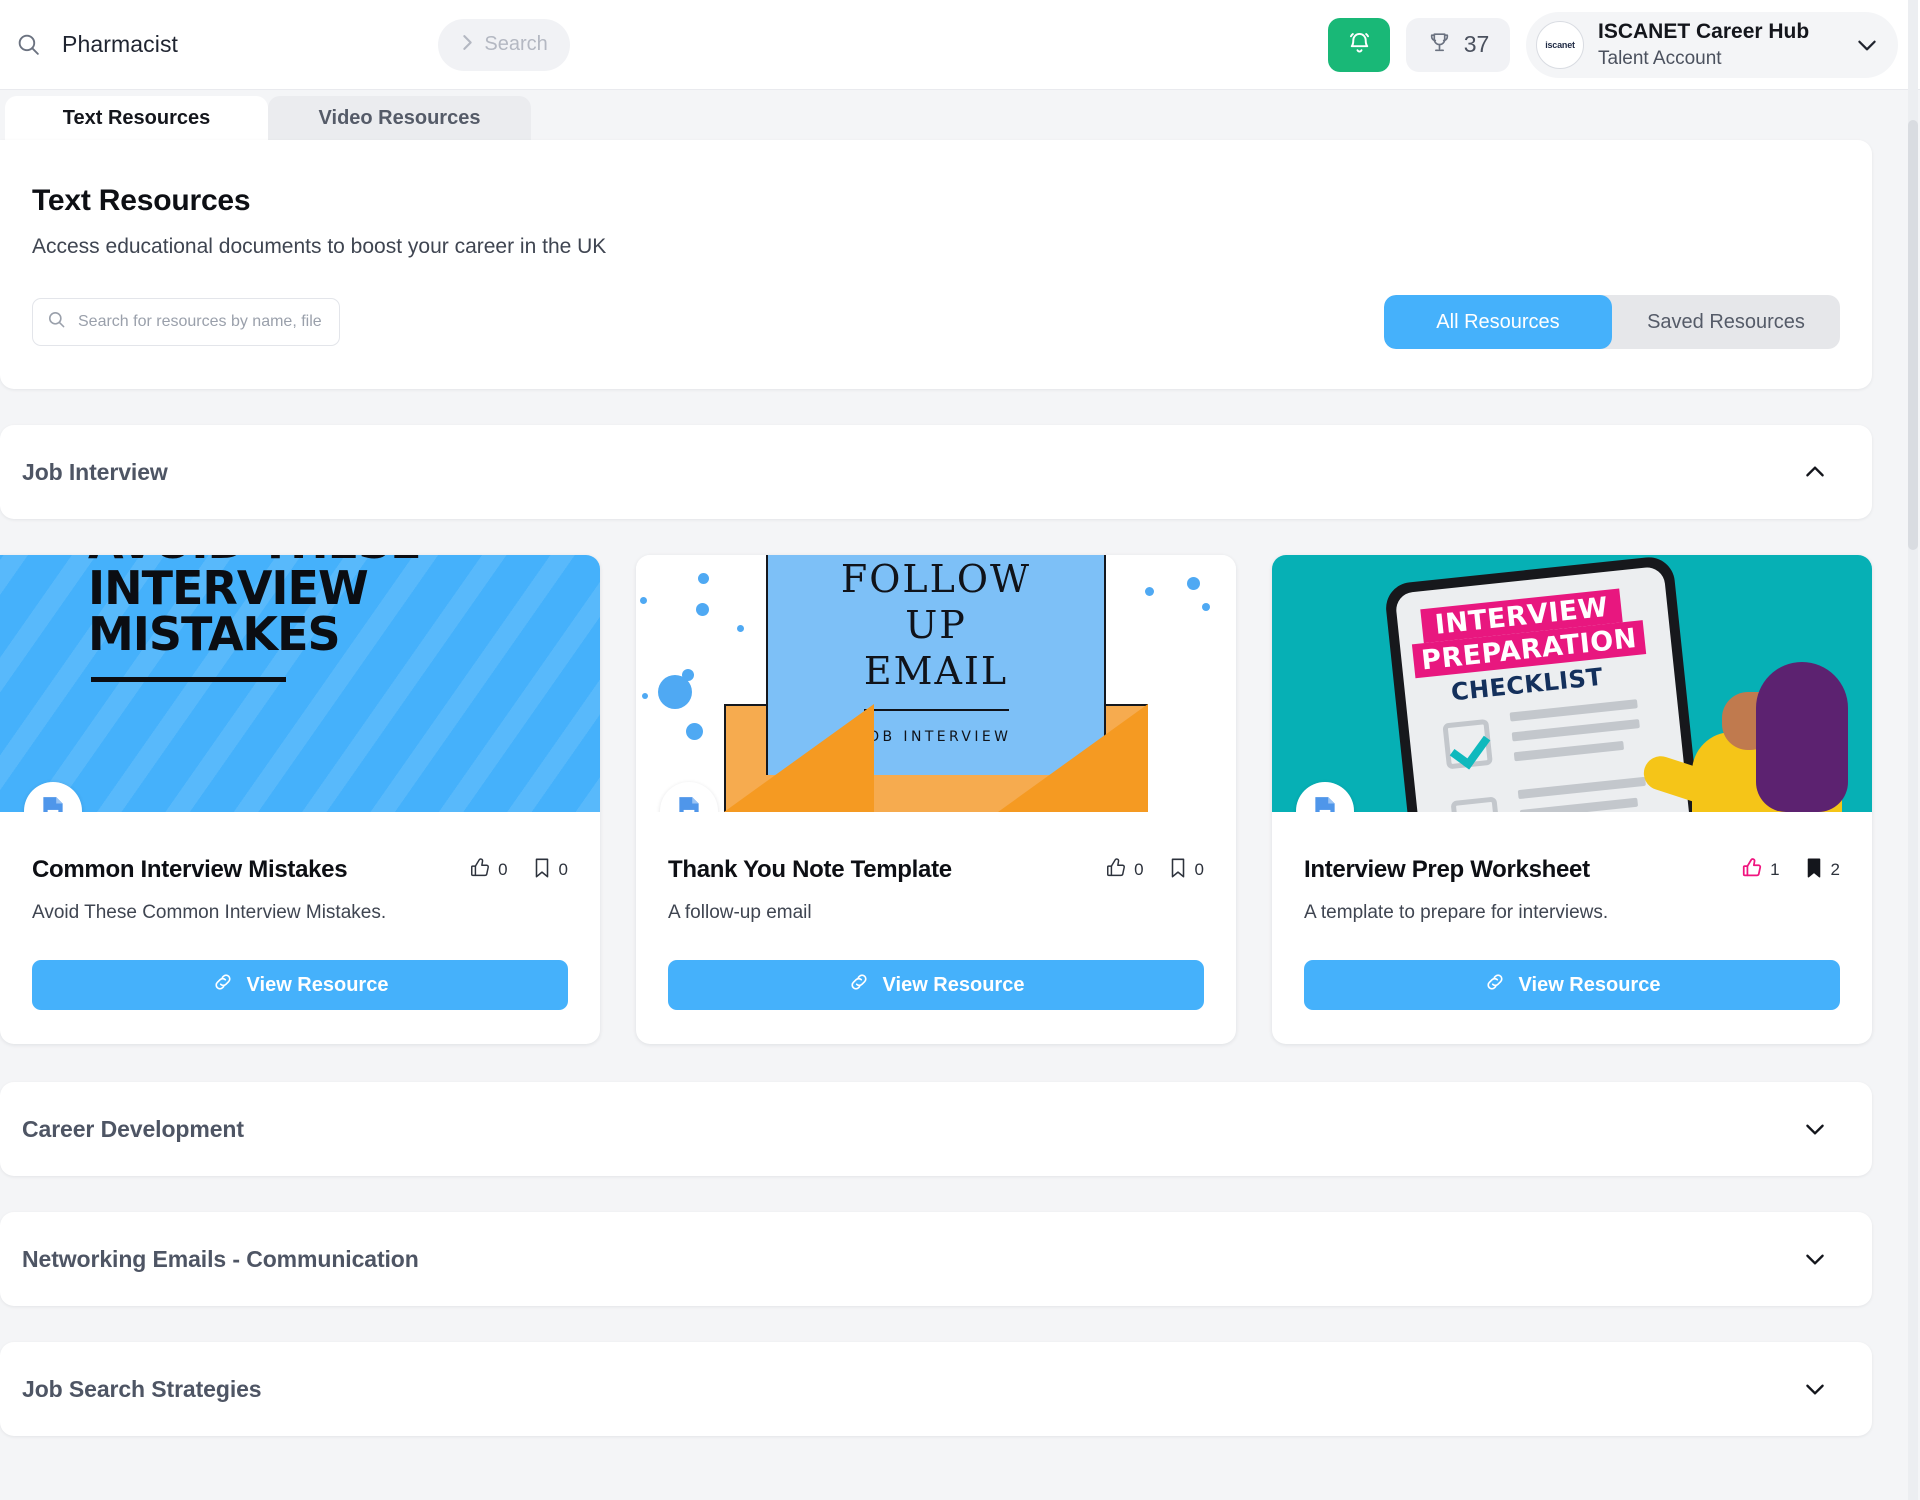 Image resolution: width=1920 pixels, height=1500 pixels. Describe the element at coordinates (1775, 869) in the screenshot. I see `like-count: 1` at that location.